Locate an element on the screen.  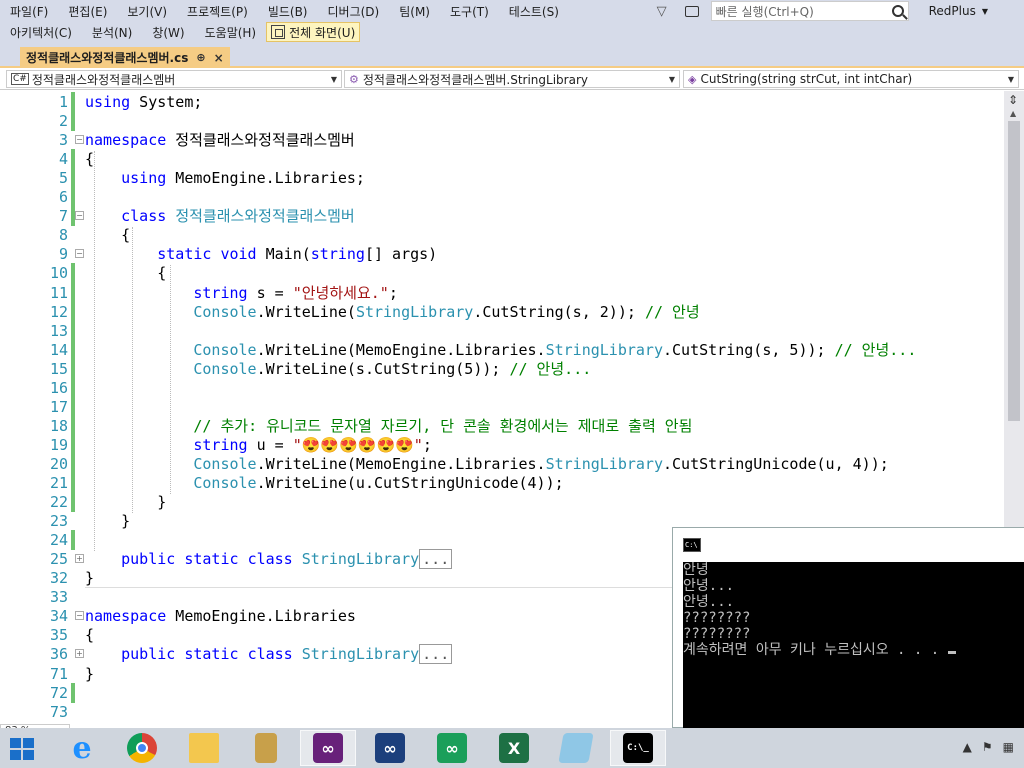
code-line: 19 string u = "😍😍😍😍😍😍"; is located at coordinates (502, 444).